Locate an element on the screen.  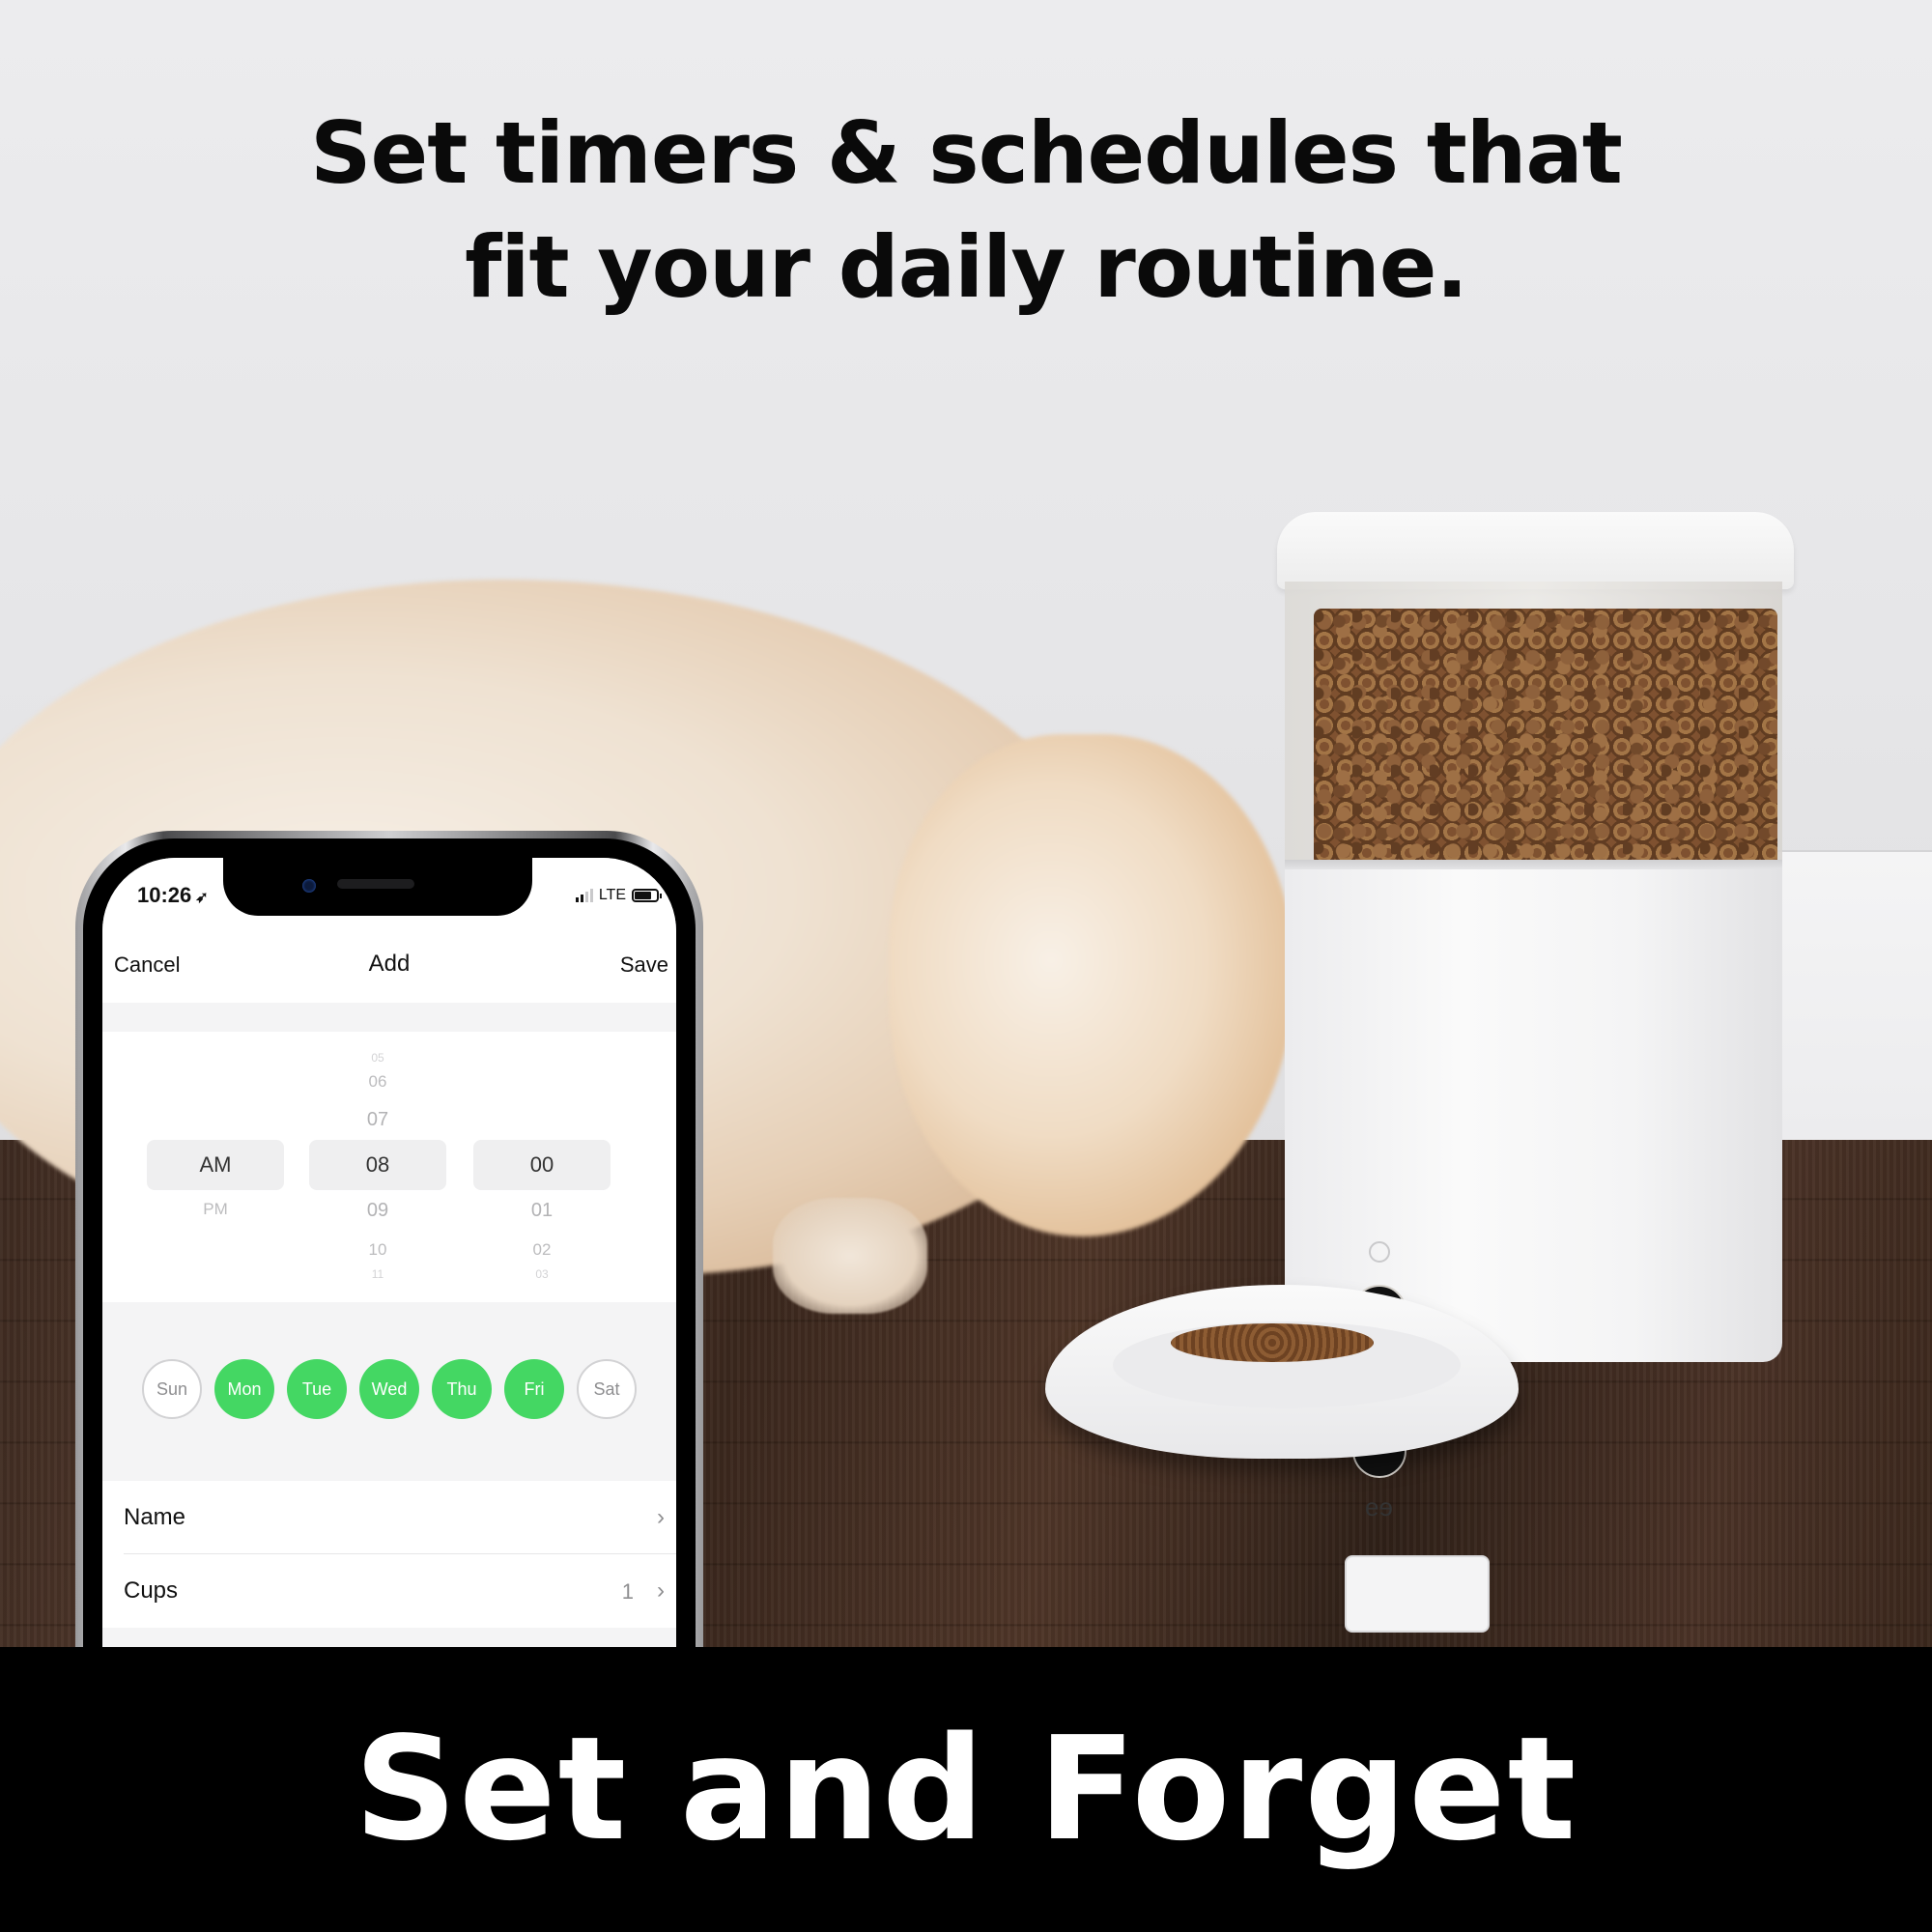
day-selector: Sun Mon Tue Wed Thu Fri Sat is located at coordinates (389, 1389).